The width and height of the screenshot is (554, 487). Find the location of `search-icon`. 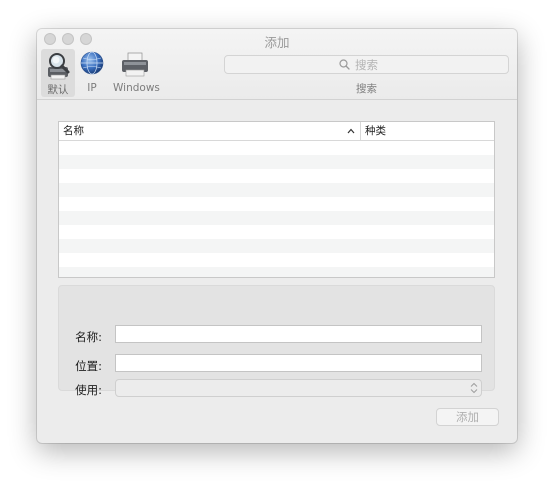

search-icon is located at coordinates (344, 64).